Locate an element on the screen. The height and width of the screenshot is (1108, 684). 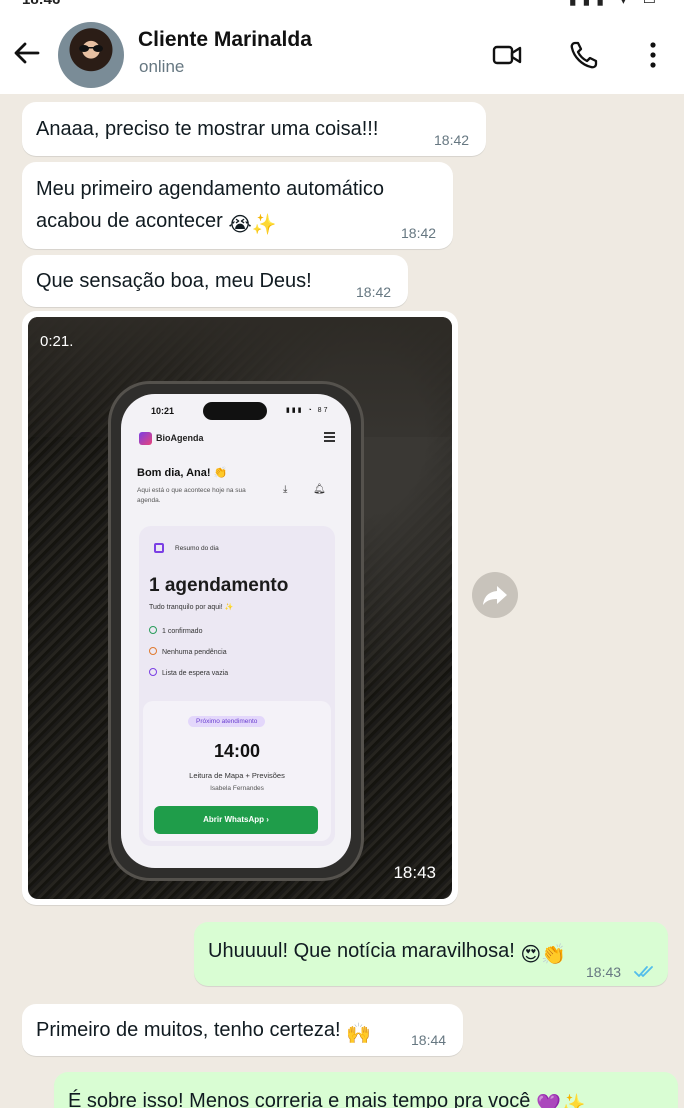
message-text: Meu primeiro agendamento automático is located at coordinates (210, 189).